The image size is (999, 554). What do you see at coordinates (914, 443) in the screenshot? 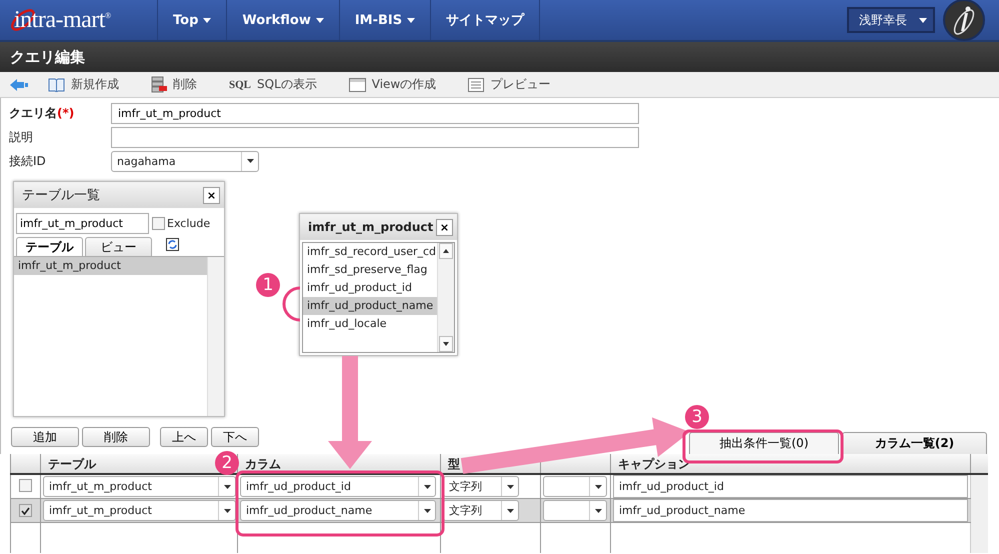
I see `tab: カラム一覧(2)` at bounding box center [914, 443].